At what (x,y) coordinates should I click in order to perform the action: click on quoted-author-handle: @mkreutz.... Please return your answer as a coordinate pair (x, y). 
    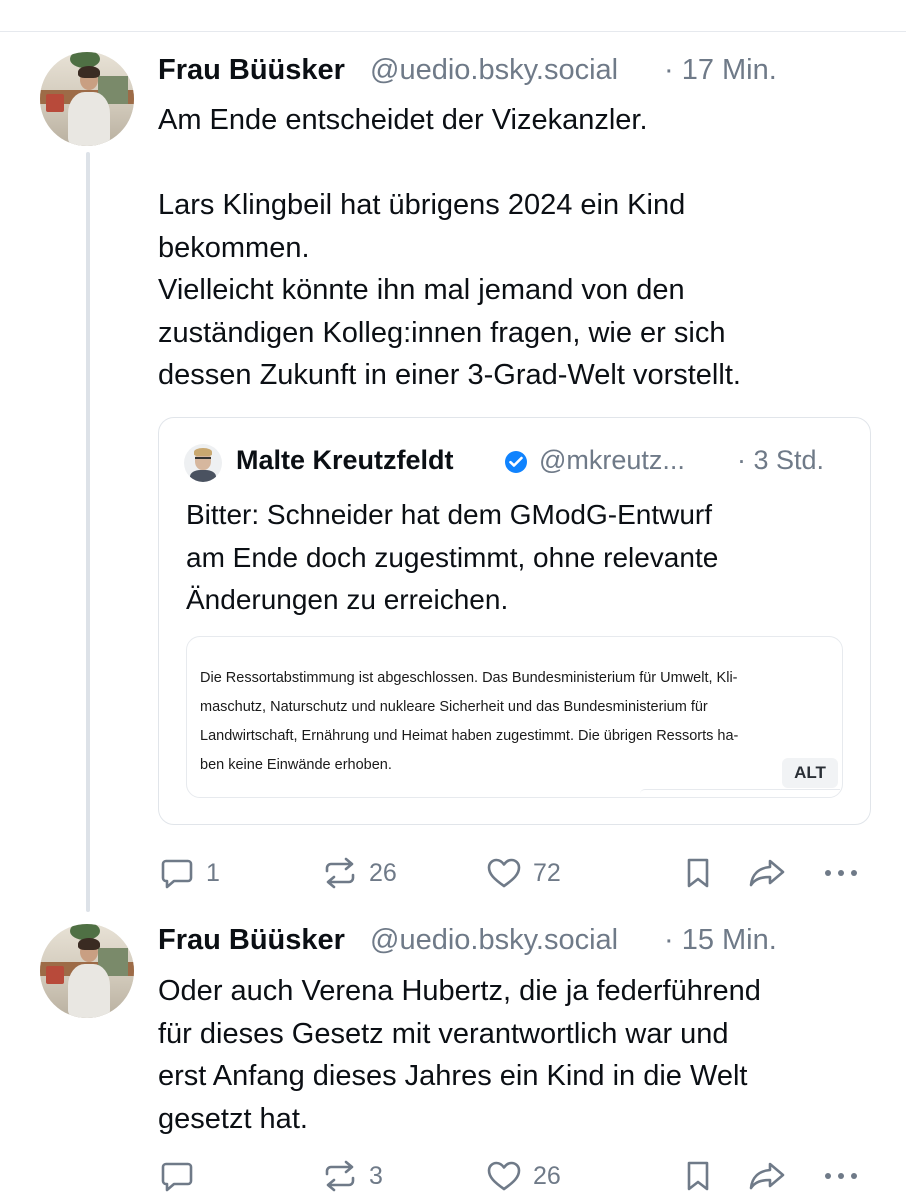
    Looking at the image, I should click on (612, 460).